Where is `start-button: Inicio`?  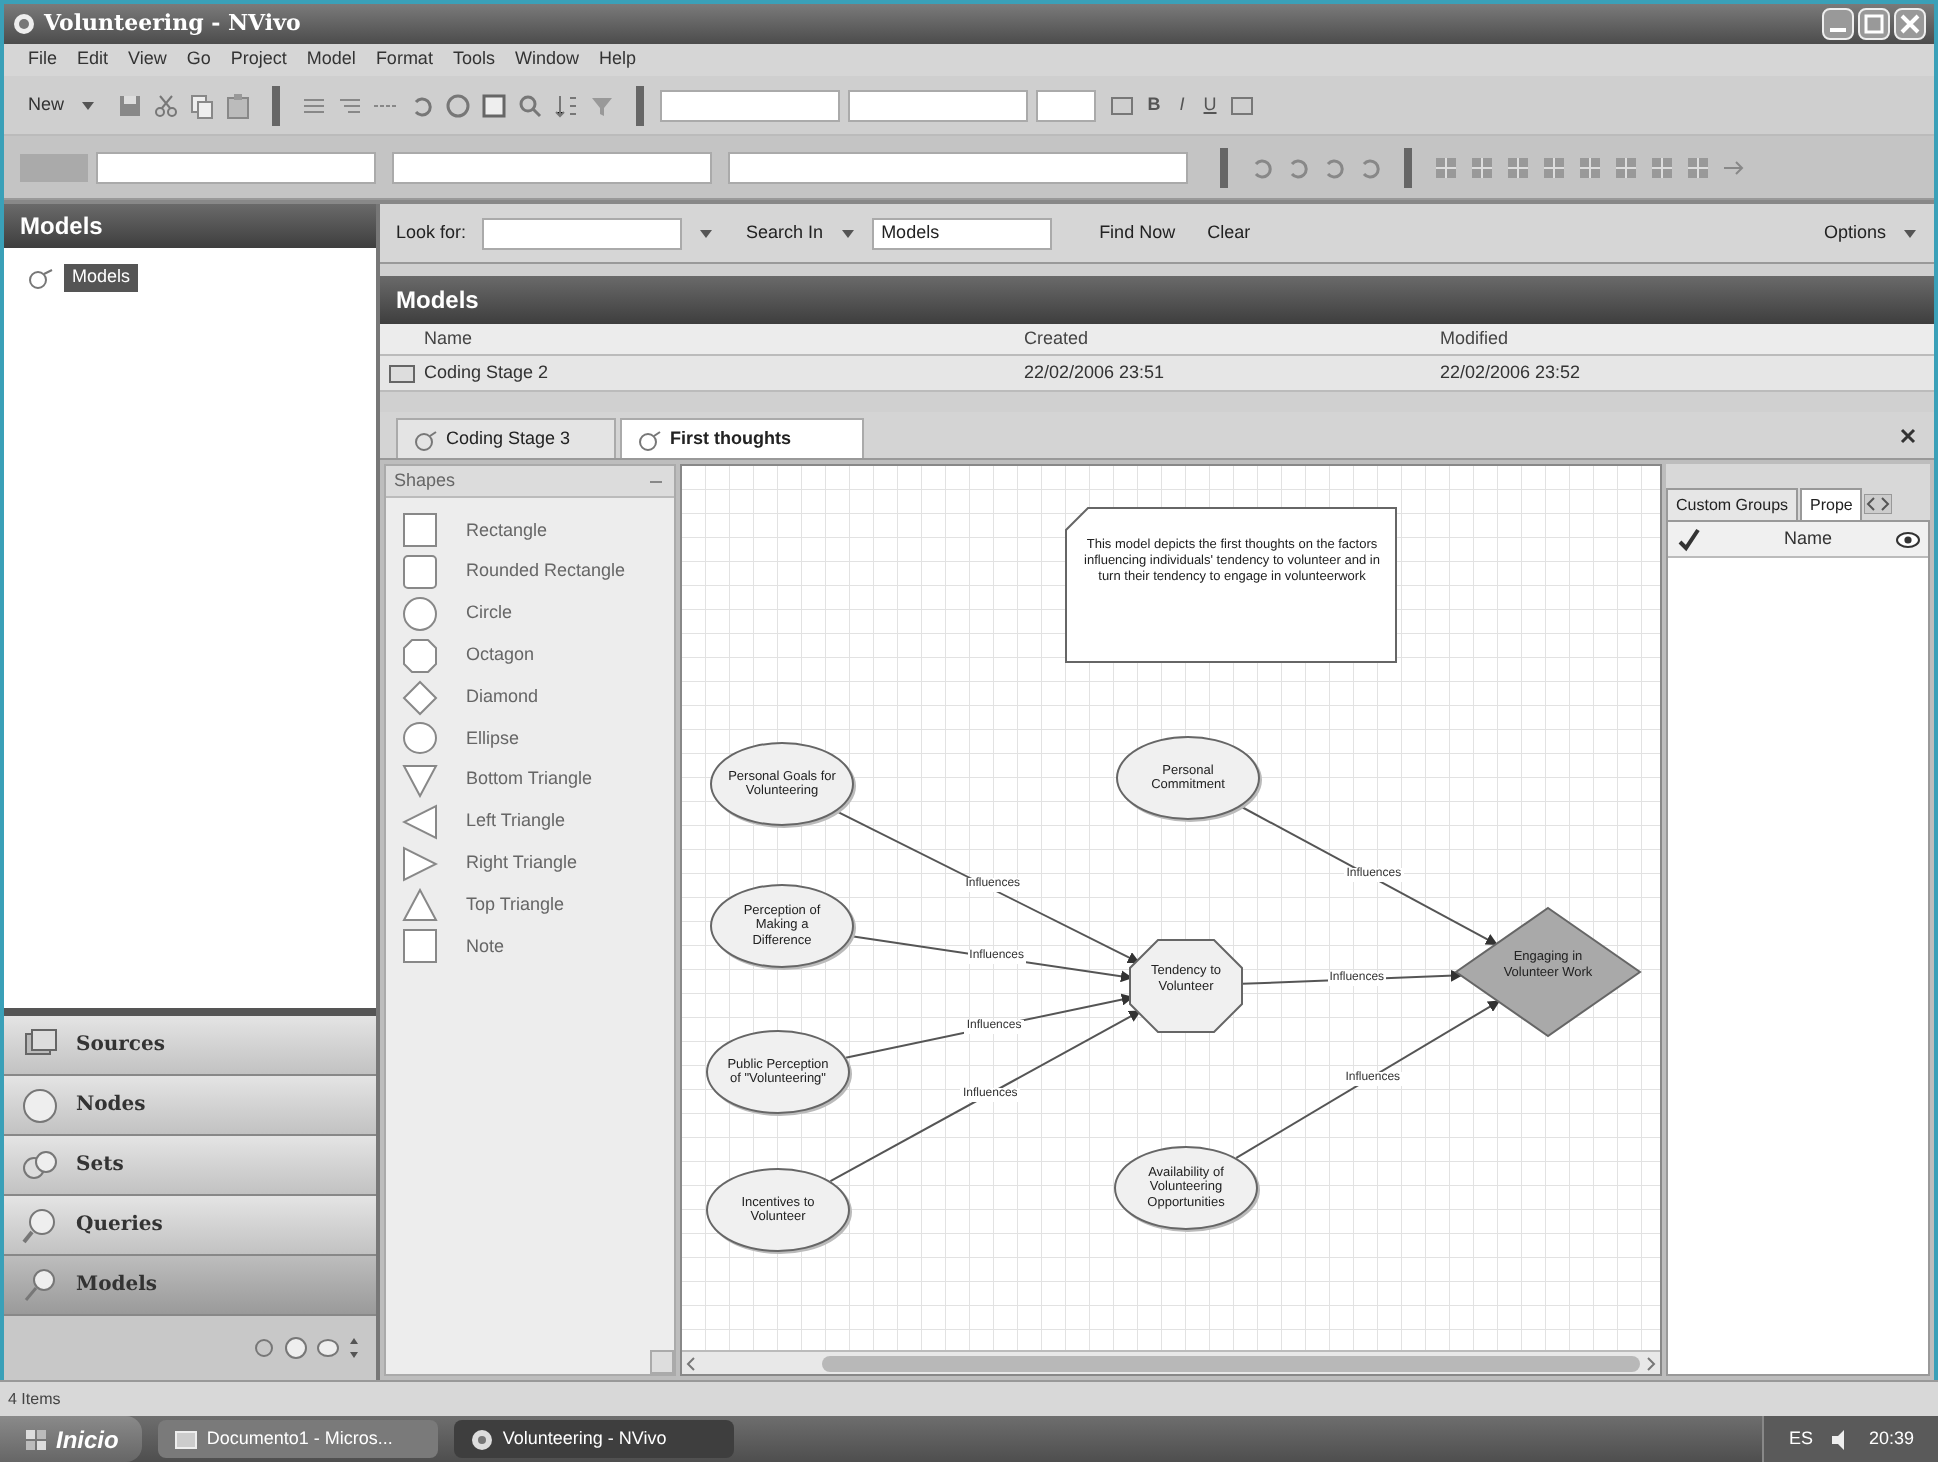
start-button: Inicio is located at coordinates (71, 1439).